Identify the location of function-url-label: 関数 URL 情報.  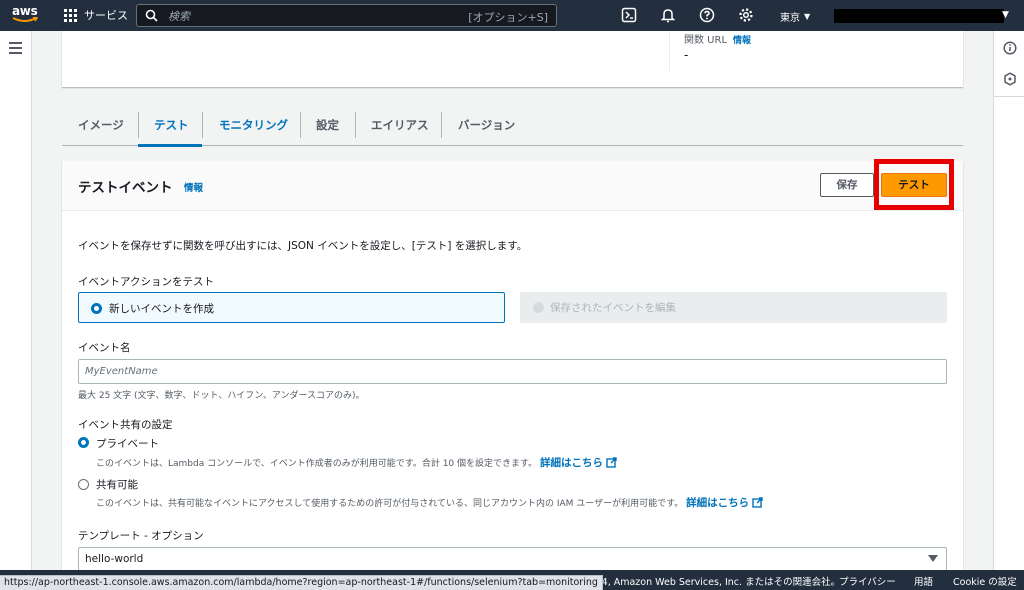
(718, 40).